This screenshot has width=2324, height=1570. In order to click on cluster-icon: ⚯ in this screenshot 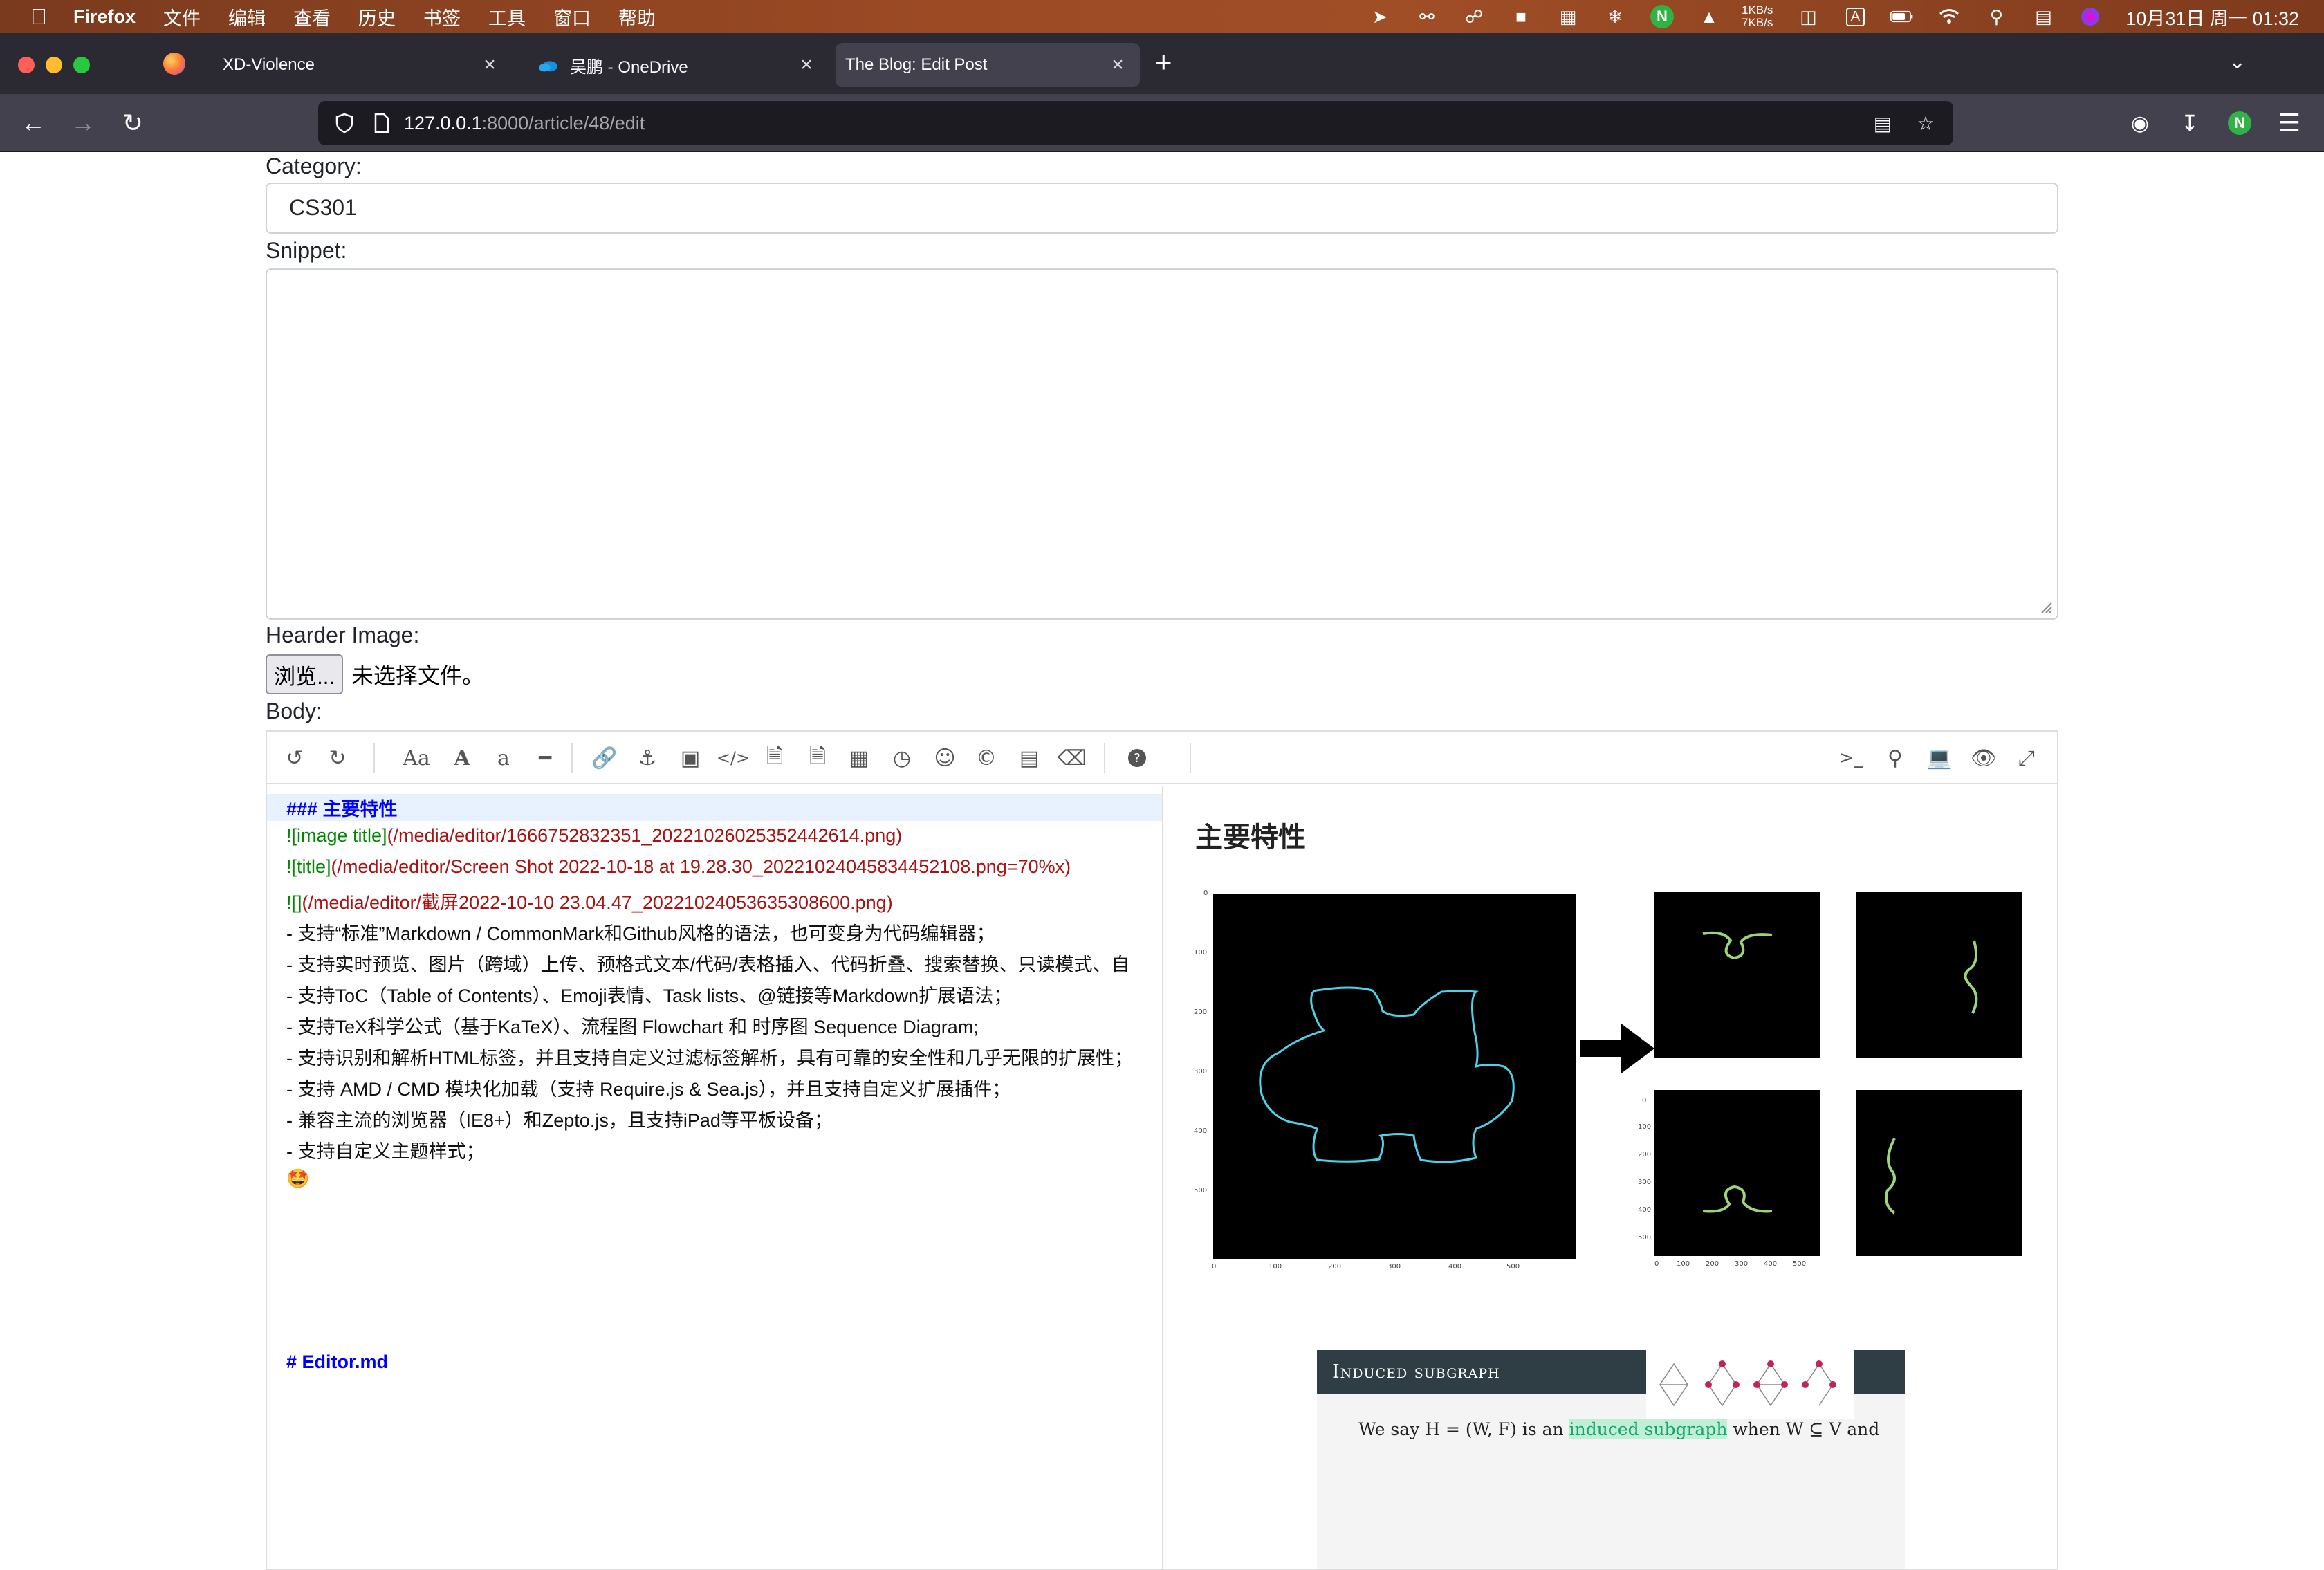, I will do `click(1427, 16)`.